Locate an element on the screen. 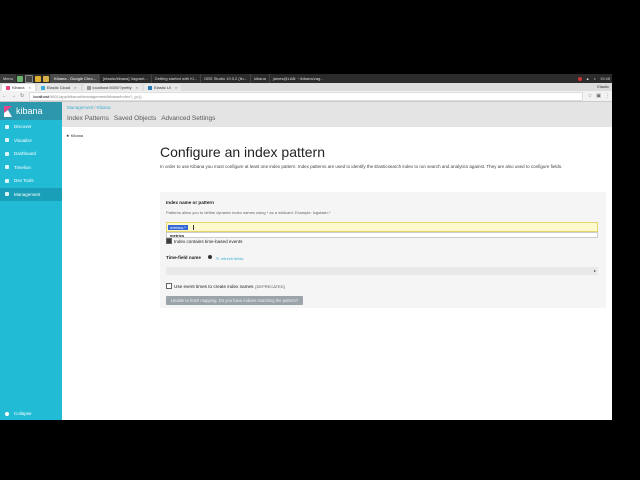 This screenshot has height=480, width=640. tab-saved-objects: Saved Objects is located at coordinates (135, 118).